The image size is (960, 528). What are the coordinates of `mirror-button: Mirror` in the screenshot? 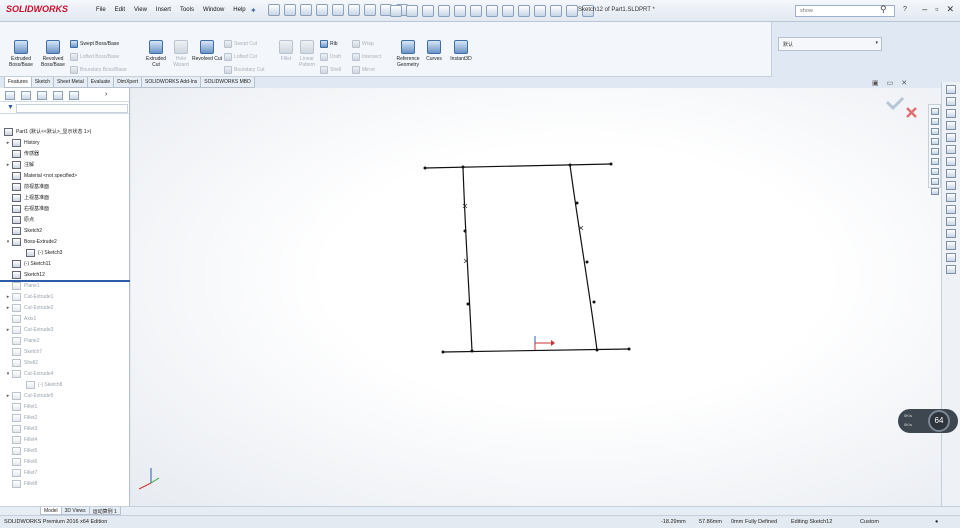 It's located at (363, 70).